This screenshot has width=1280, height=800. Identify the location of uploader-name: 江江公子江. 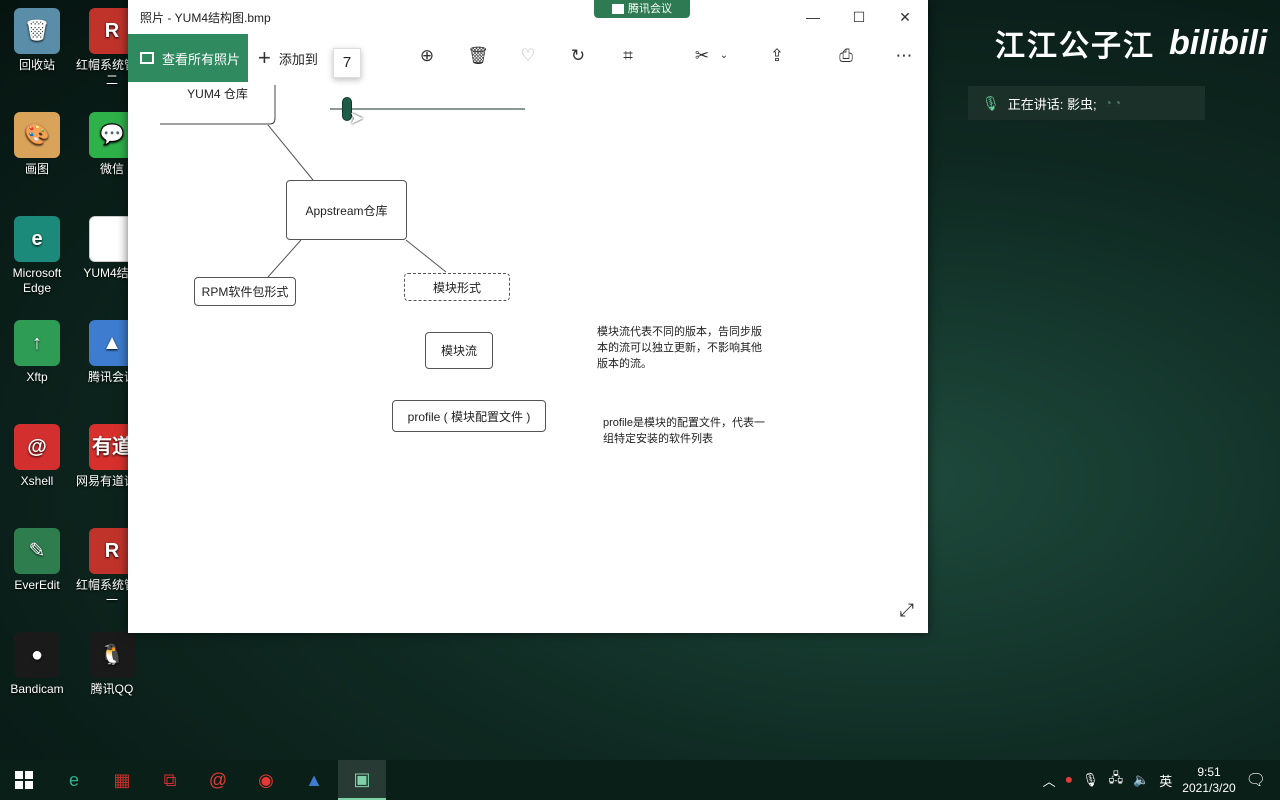
(1075, 46).